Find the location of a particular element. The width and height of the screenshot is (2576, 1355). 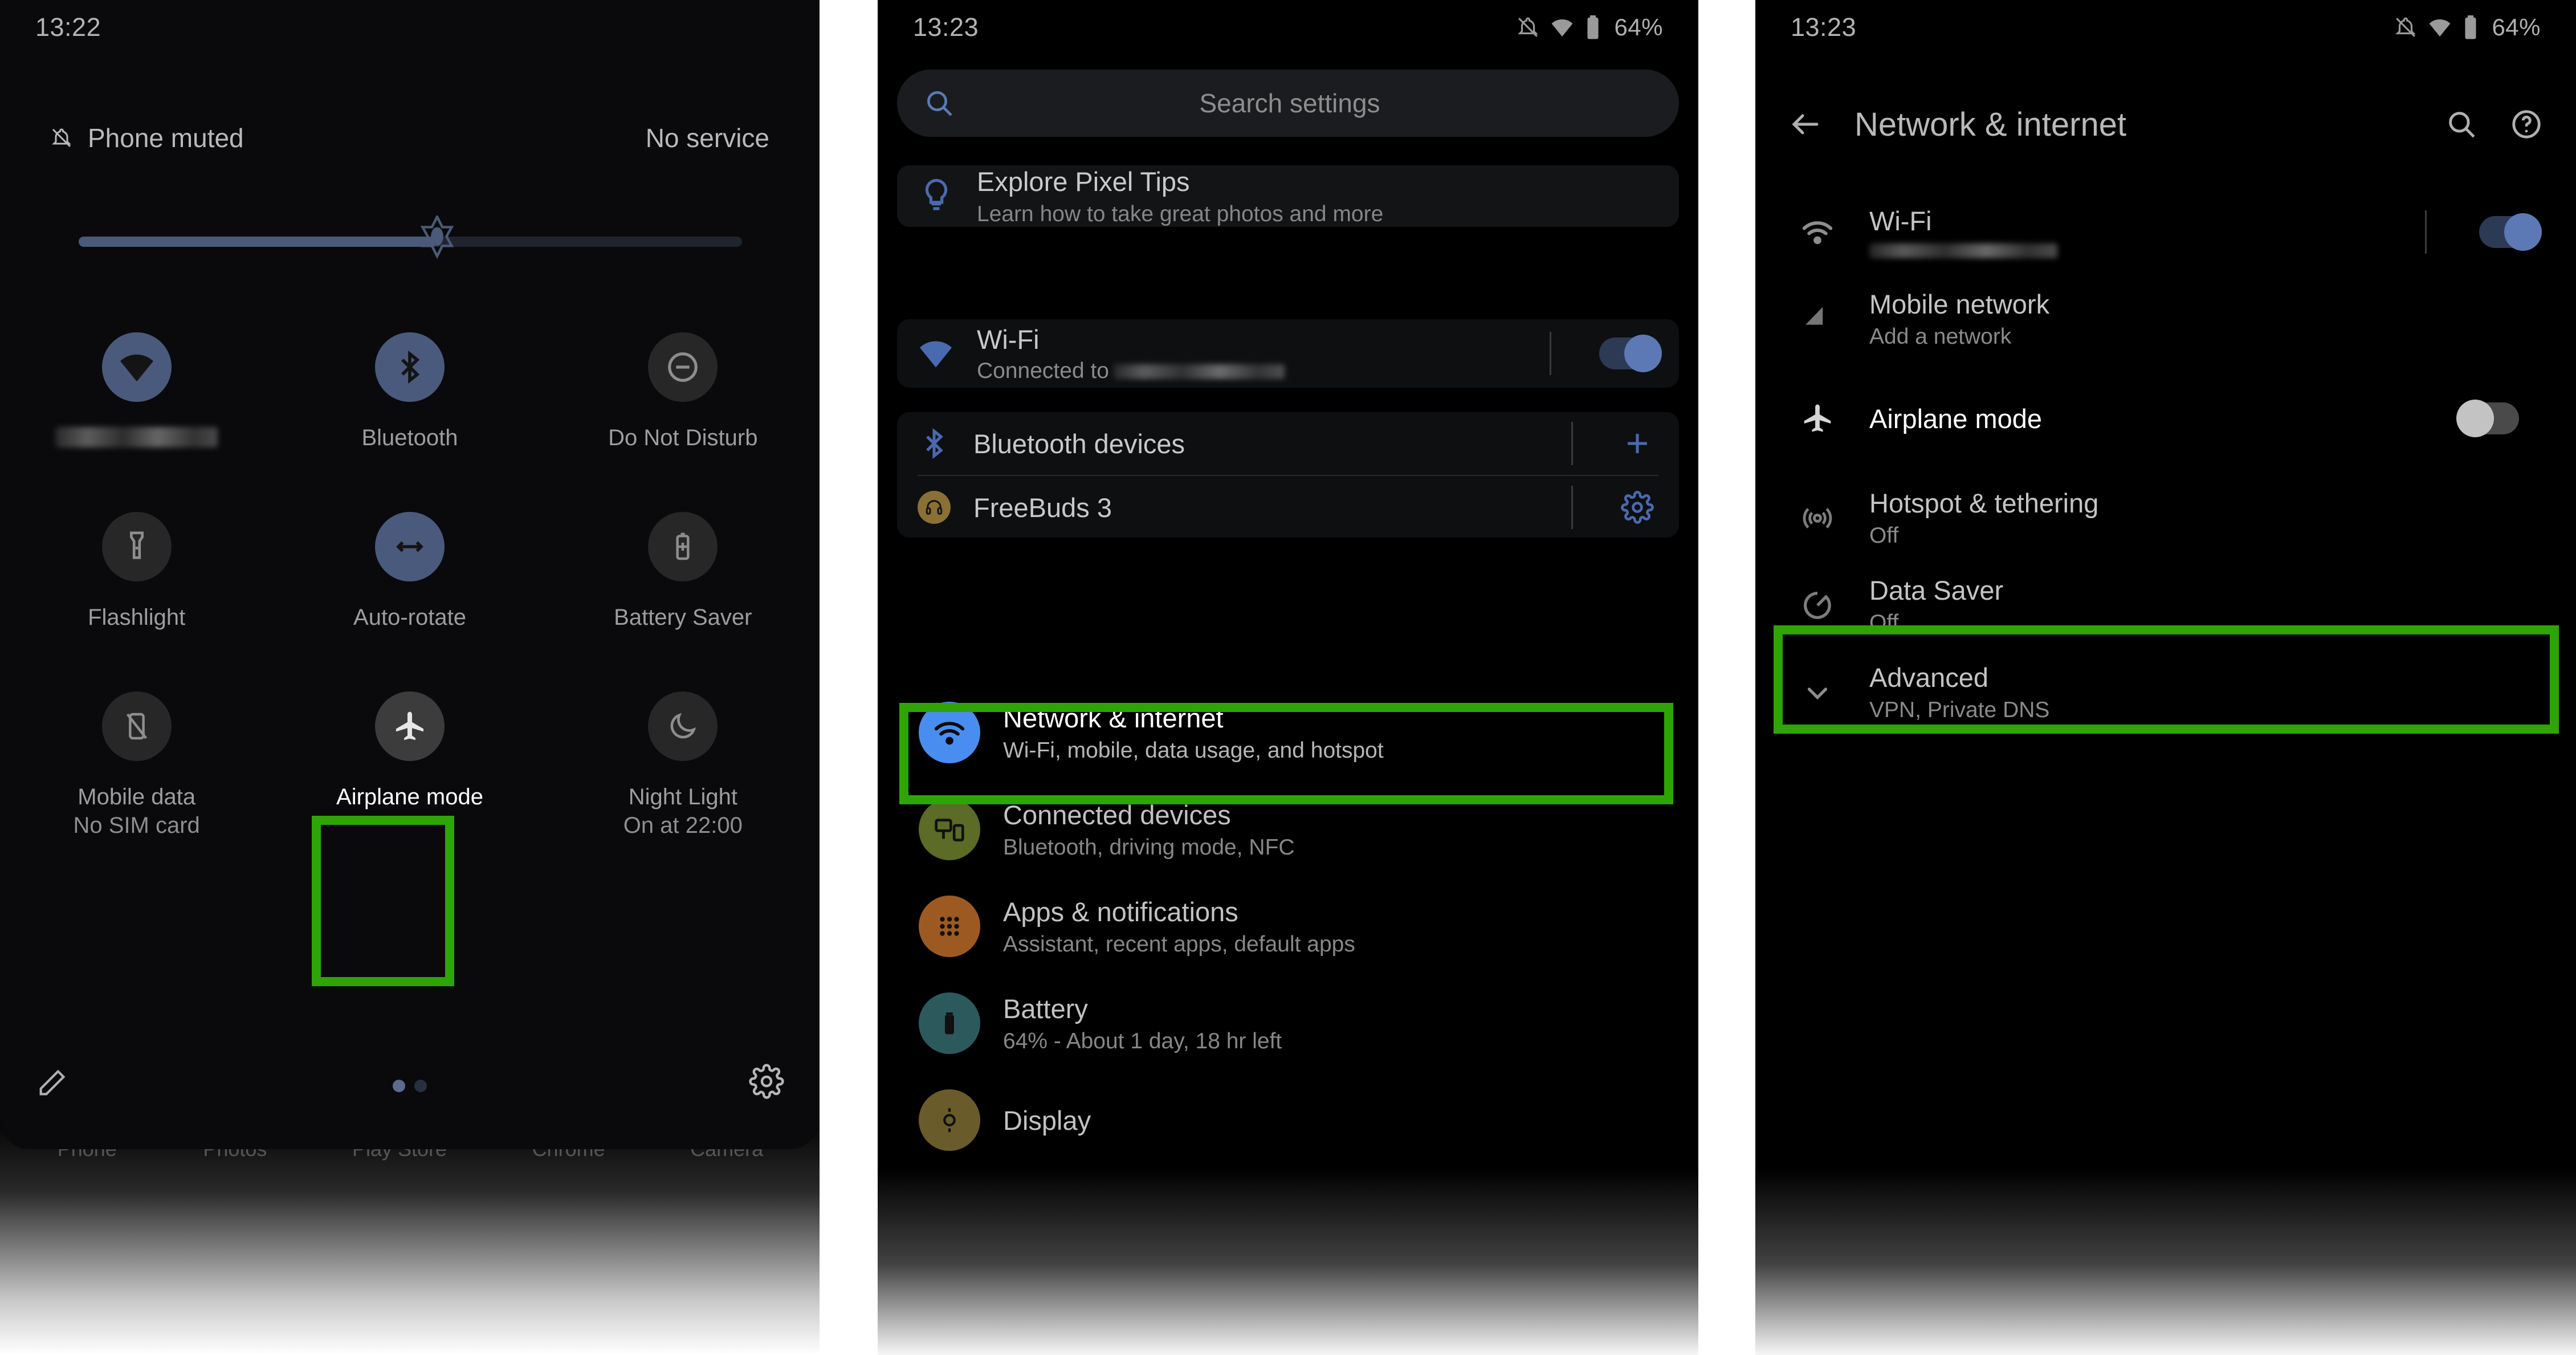

network-item-subtitle: Off is located at coordinates (1884, 623).